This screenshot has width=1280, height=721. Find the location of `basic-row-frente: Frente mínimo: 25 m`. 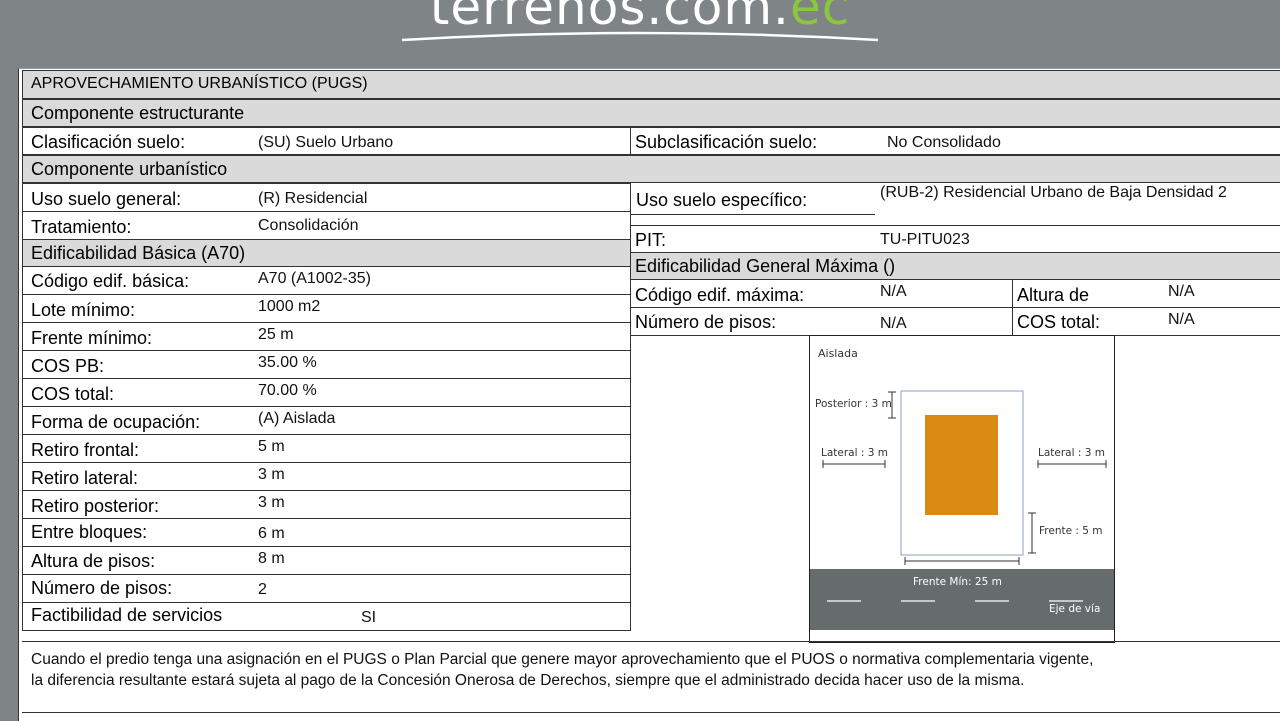

basic-row-frente: Frente mínimo: 25 m is located at coordinates (326, 336).